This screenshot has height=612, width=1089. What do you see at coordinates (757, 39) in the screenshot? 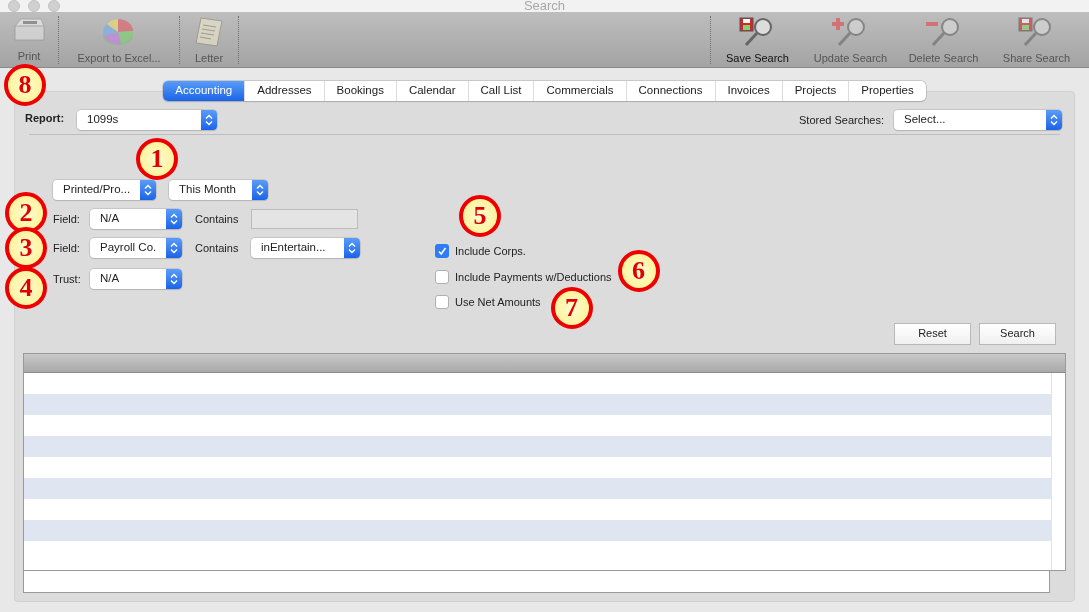
I see `toolbar-button: Save Search` at bounding box center [757, 39].